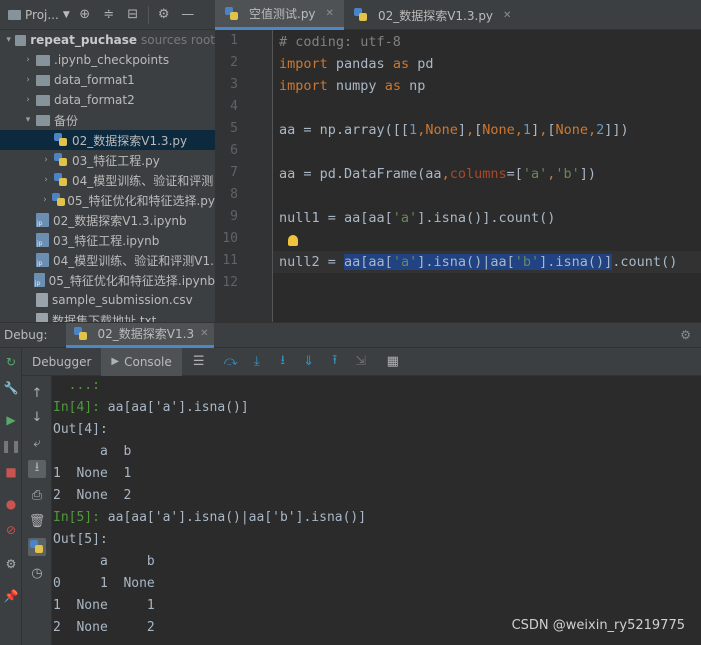 This screenshot has height=645, width=701. I want to click on tab-label: 02_数据探索V1.3.py, so click(435, 15).